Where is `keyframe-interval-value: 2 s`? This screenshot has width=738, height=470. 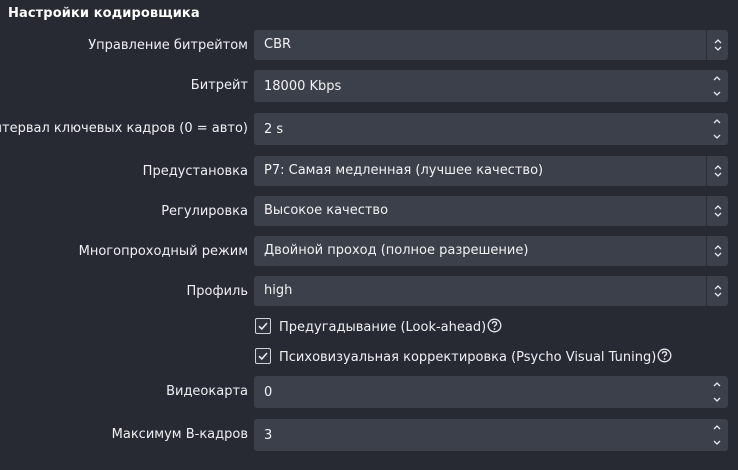 keyframe-interval-value: 2 s is located at coordinates (274, 129).